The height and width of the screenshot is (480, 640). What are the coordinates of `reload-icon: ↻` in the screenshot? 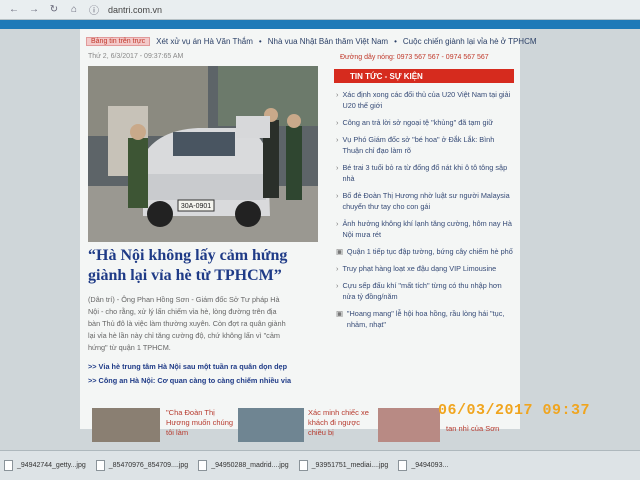 It's located at (54, 10).